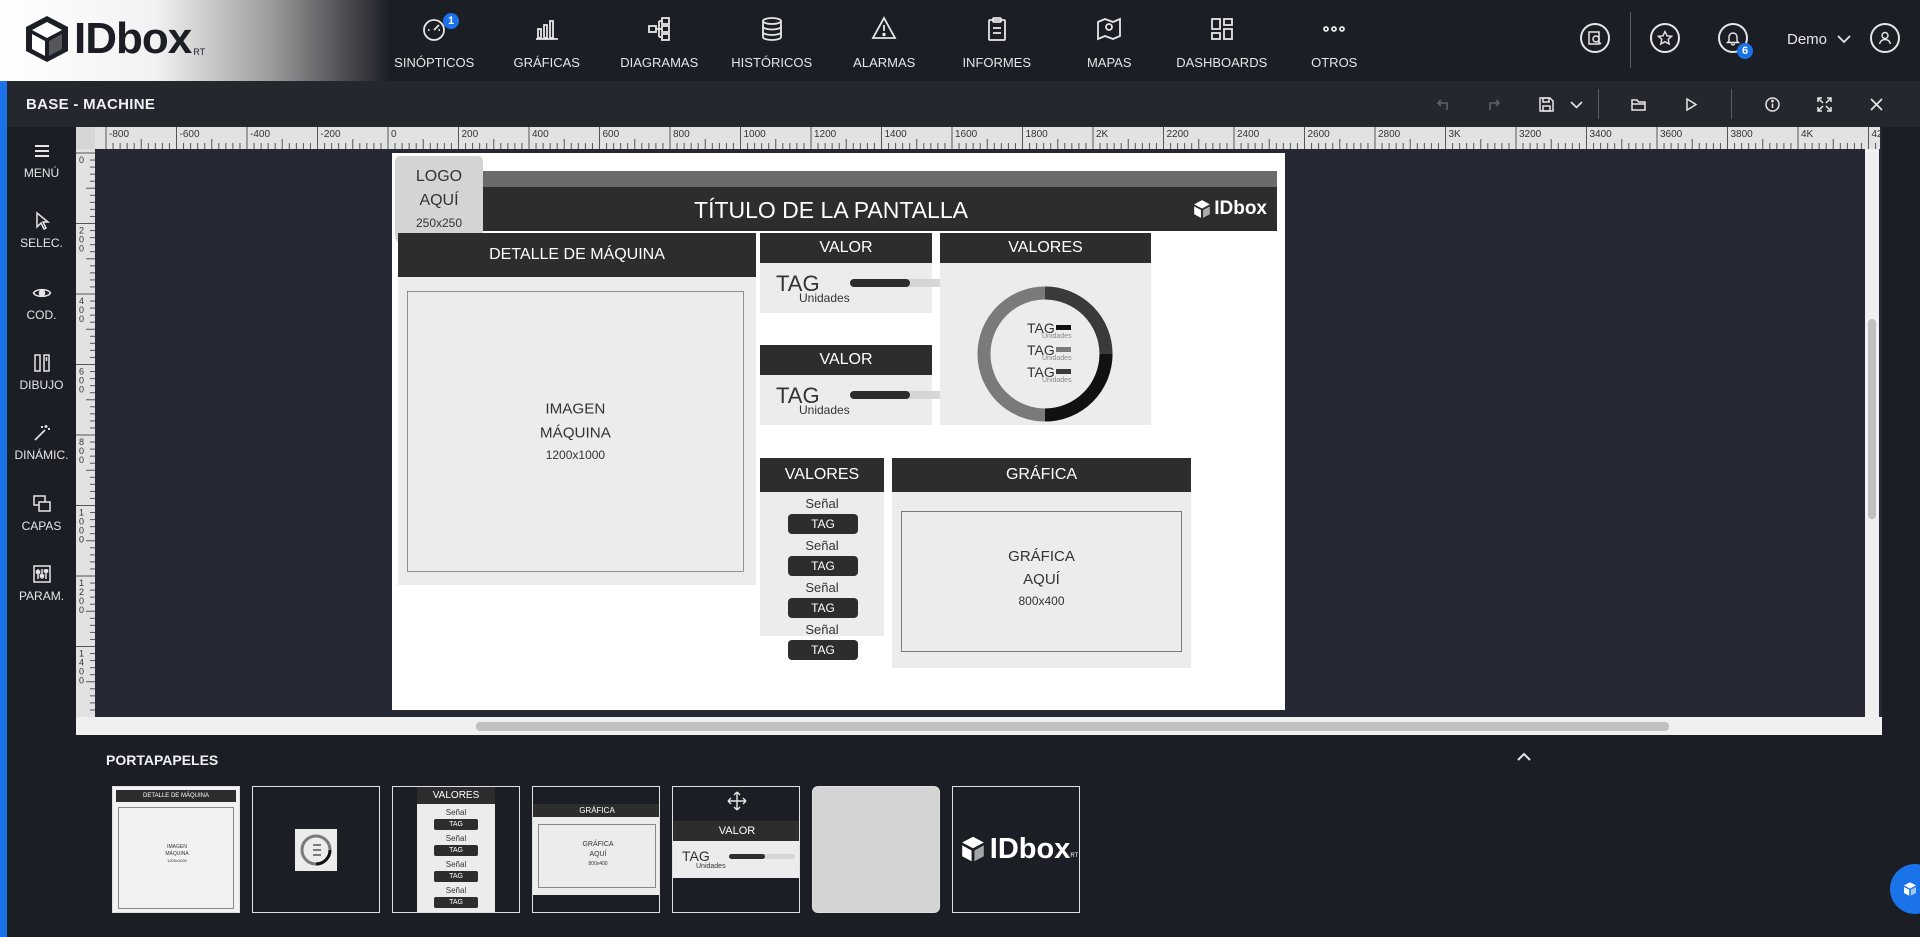  What do you see at coordinates (456, 902) in the screenshot?
I see `mini-tag-4: TAG` at bounding box center [456, 902].